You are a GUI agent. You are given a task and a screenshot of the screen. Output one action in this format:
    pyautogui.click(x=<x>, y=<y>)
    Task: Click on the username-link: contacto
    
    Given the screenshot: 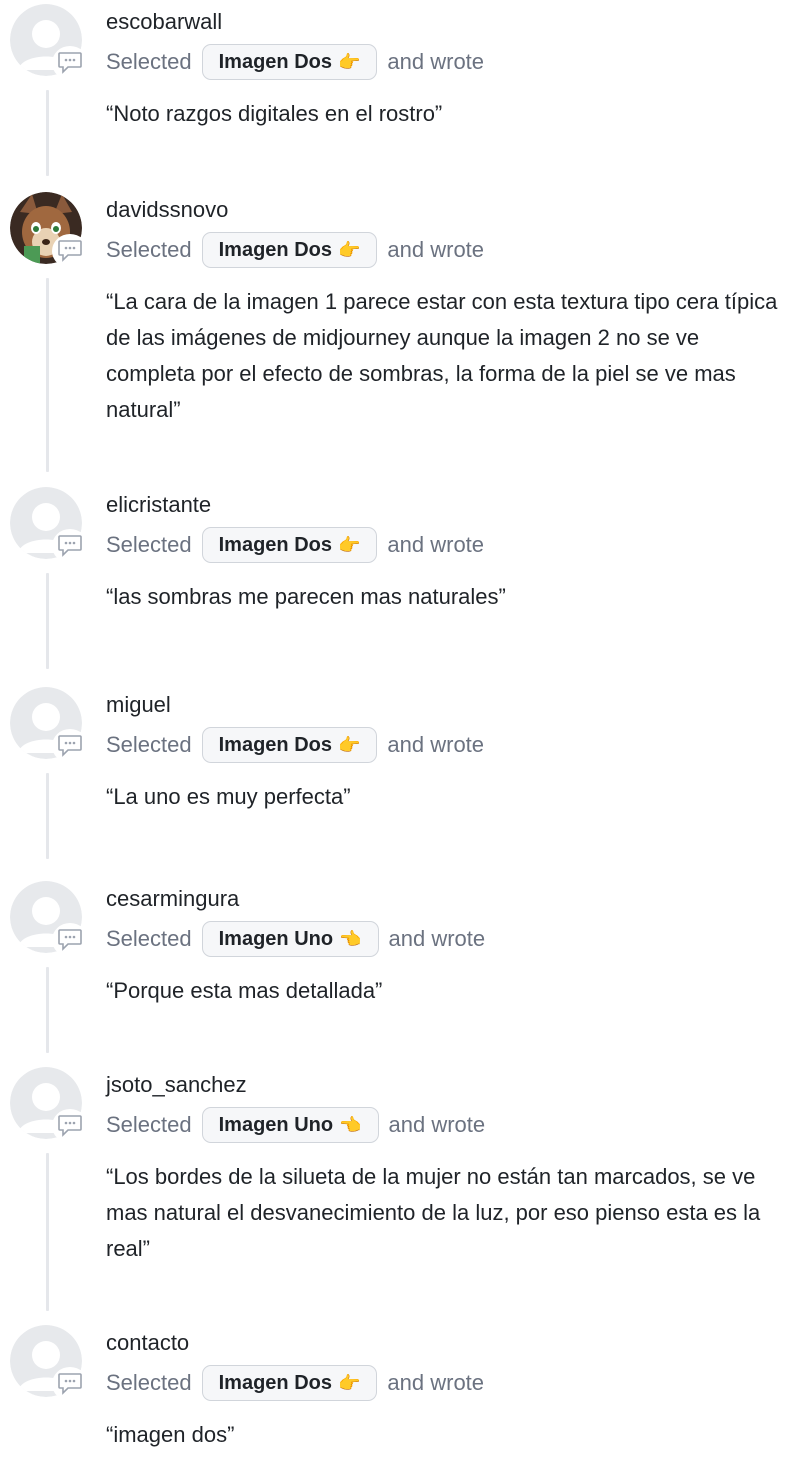 What is the action you would take?
    pyautogui.click(x=147, y=1343)
    